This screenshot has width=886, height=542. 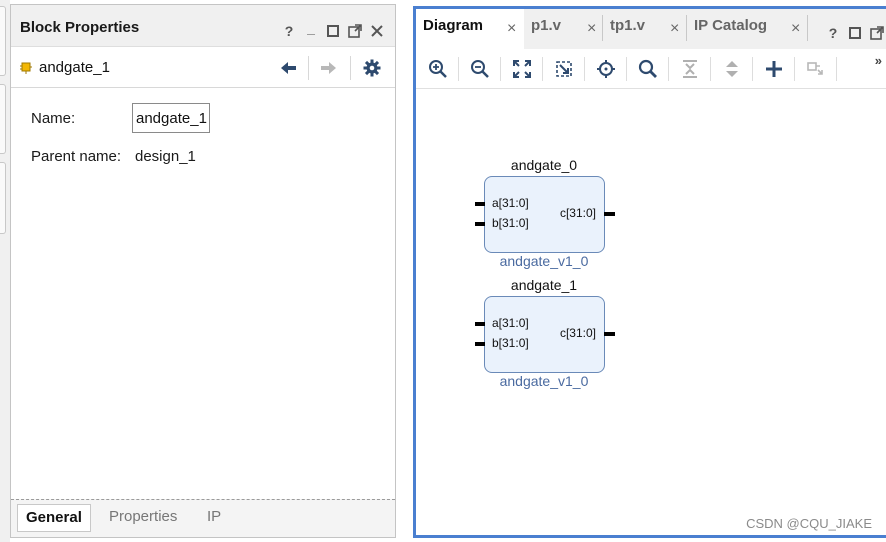 I want to click on tab-p1-v: p1.v ×, so click(x=563, y=29).